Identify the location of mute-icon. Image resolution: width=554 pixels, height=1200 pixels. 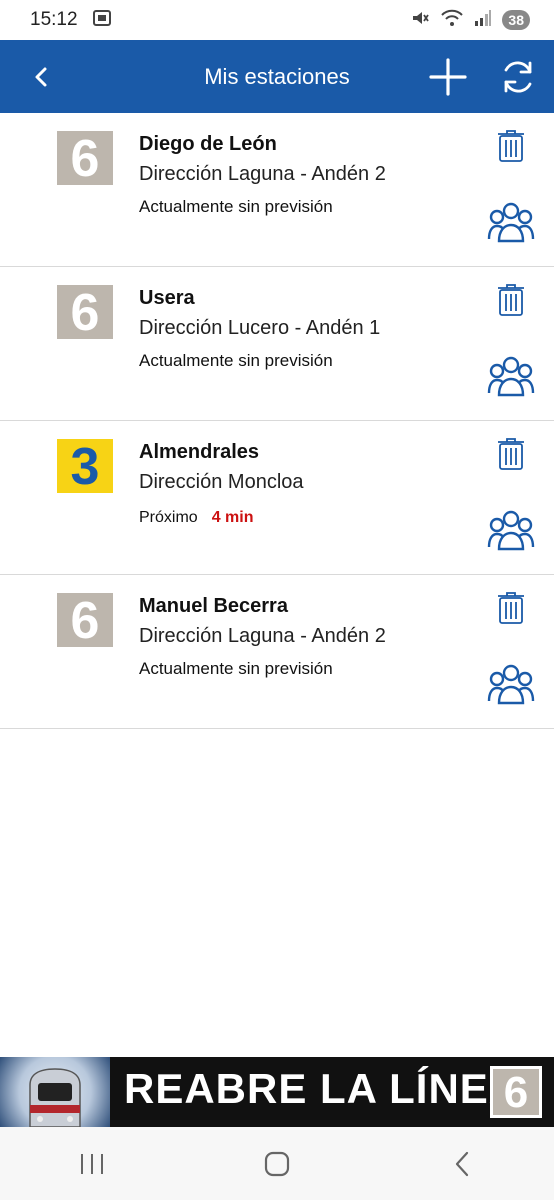
(420, 20).